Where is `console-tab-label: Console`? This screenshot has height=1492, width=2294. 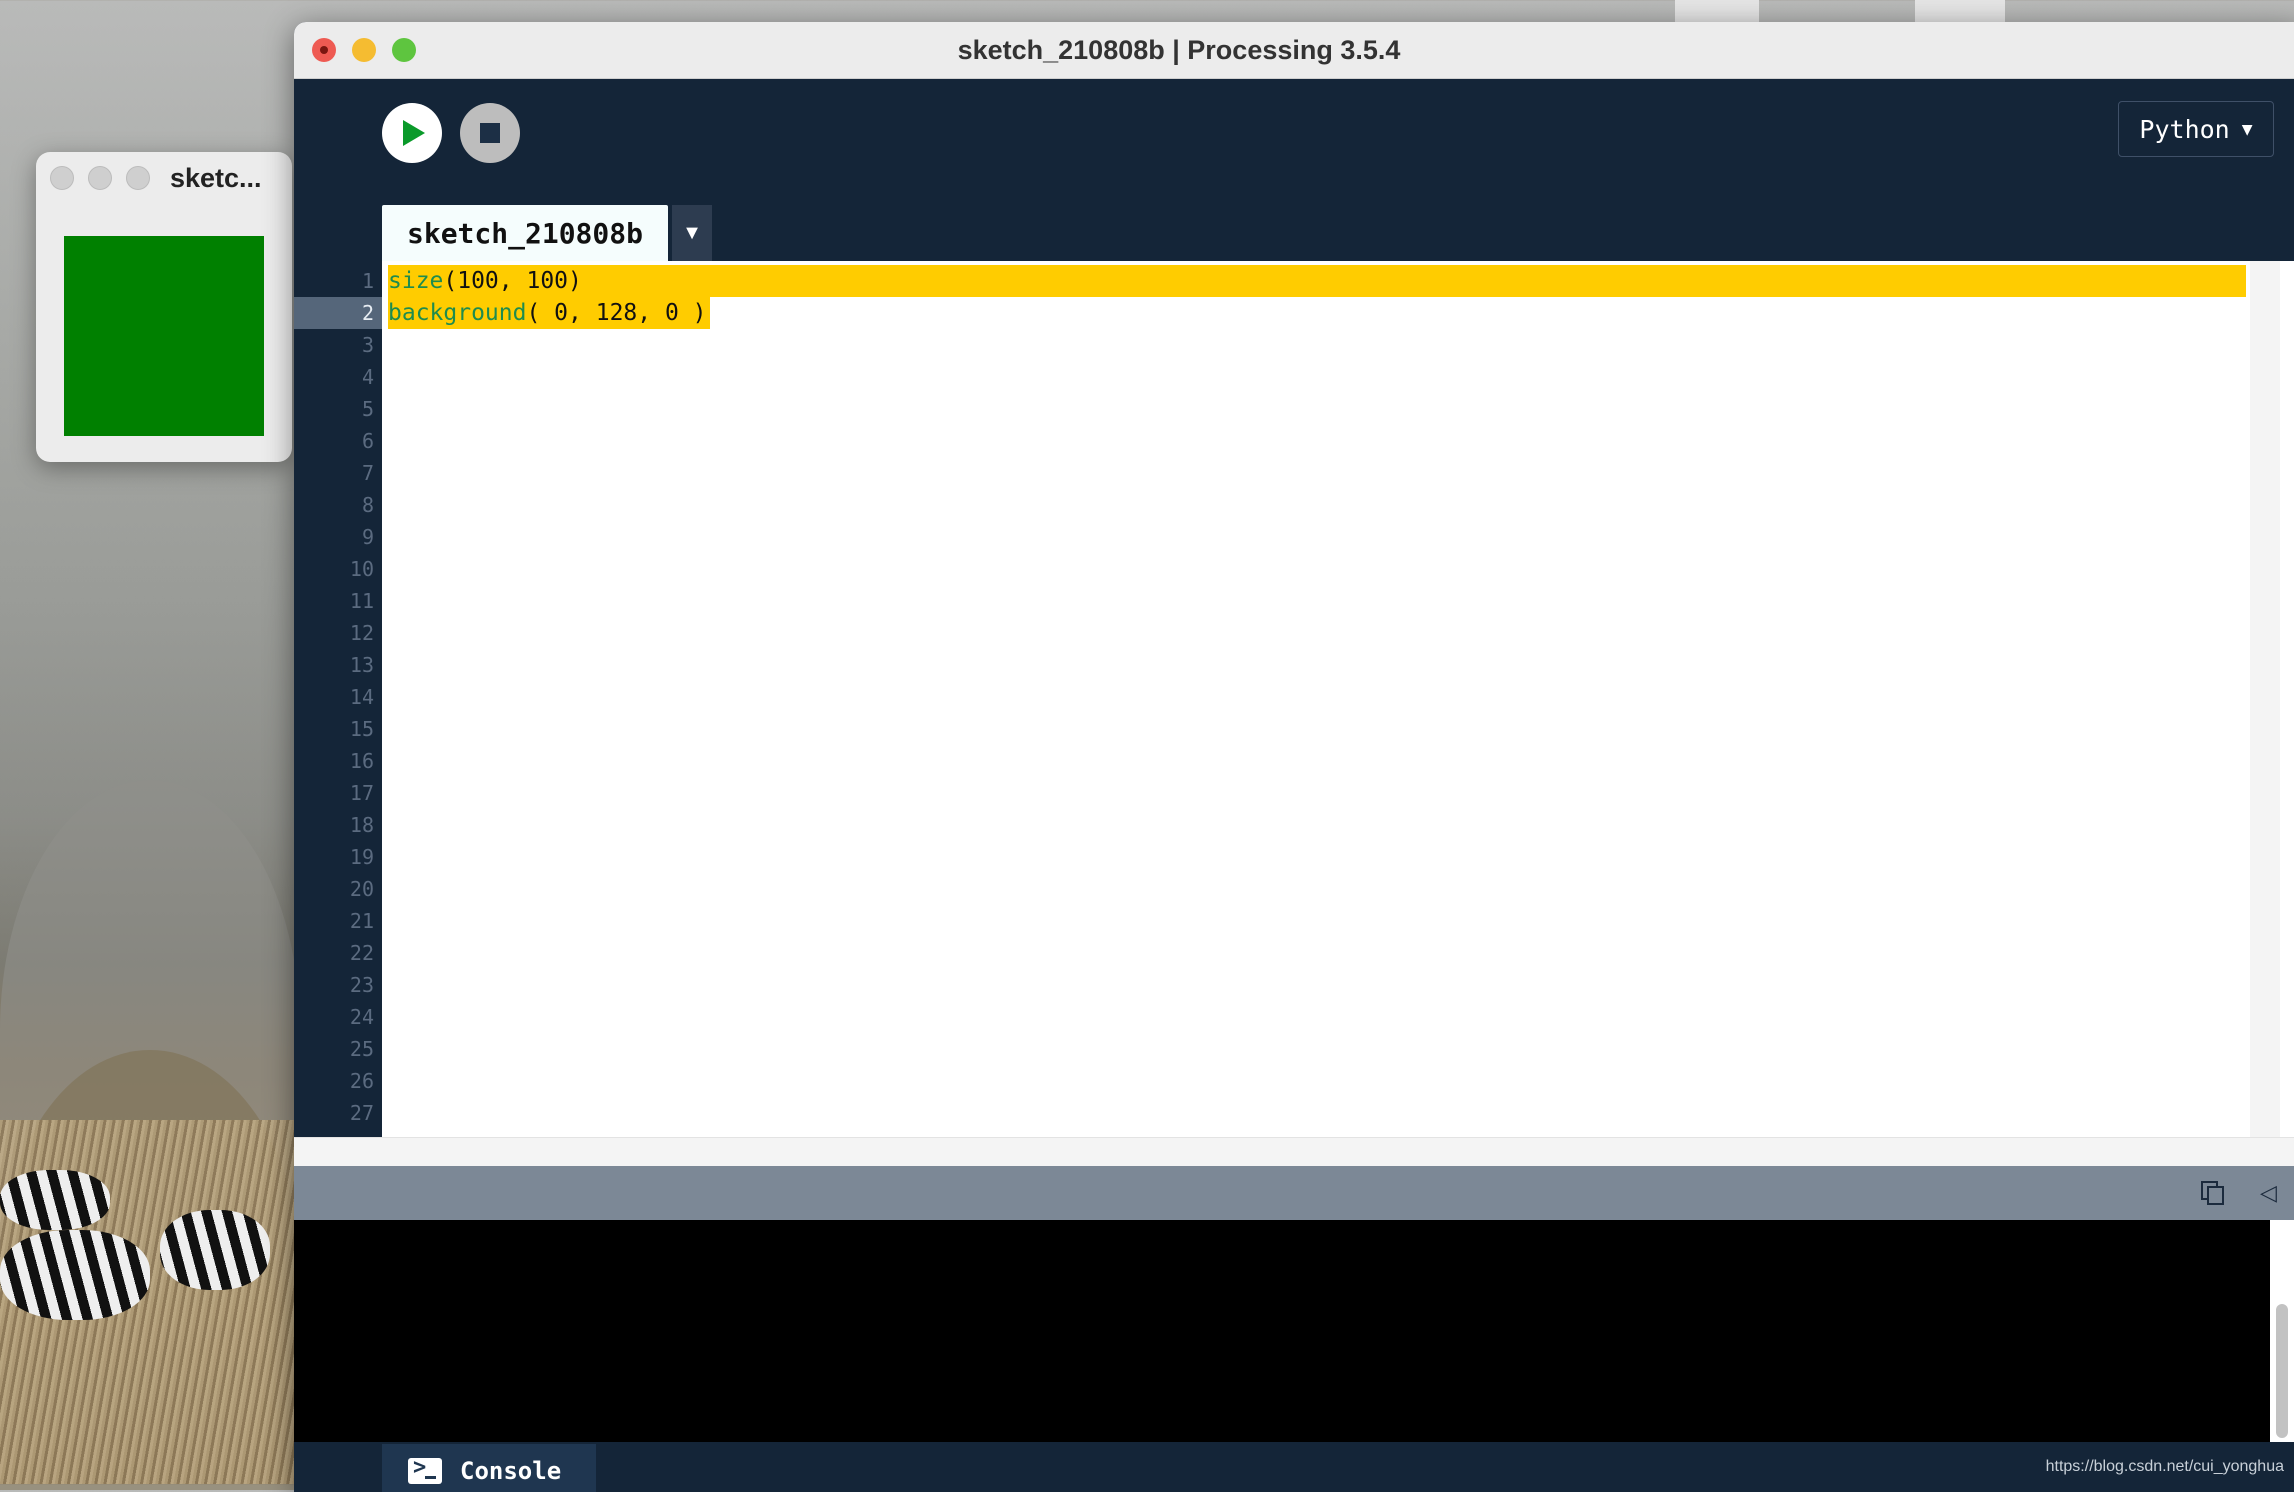
console-tab-label: Console is located at coordinates (511, 1471).